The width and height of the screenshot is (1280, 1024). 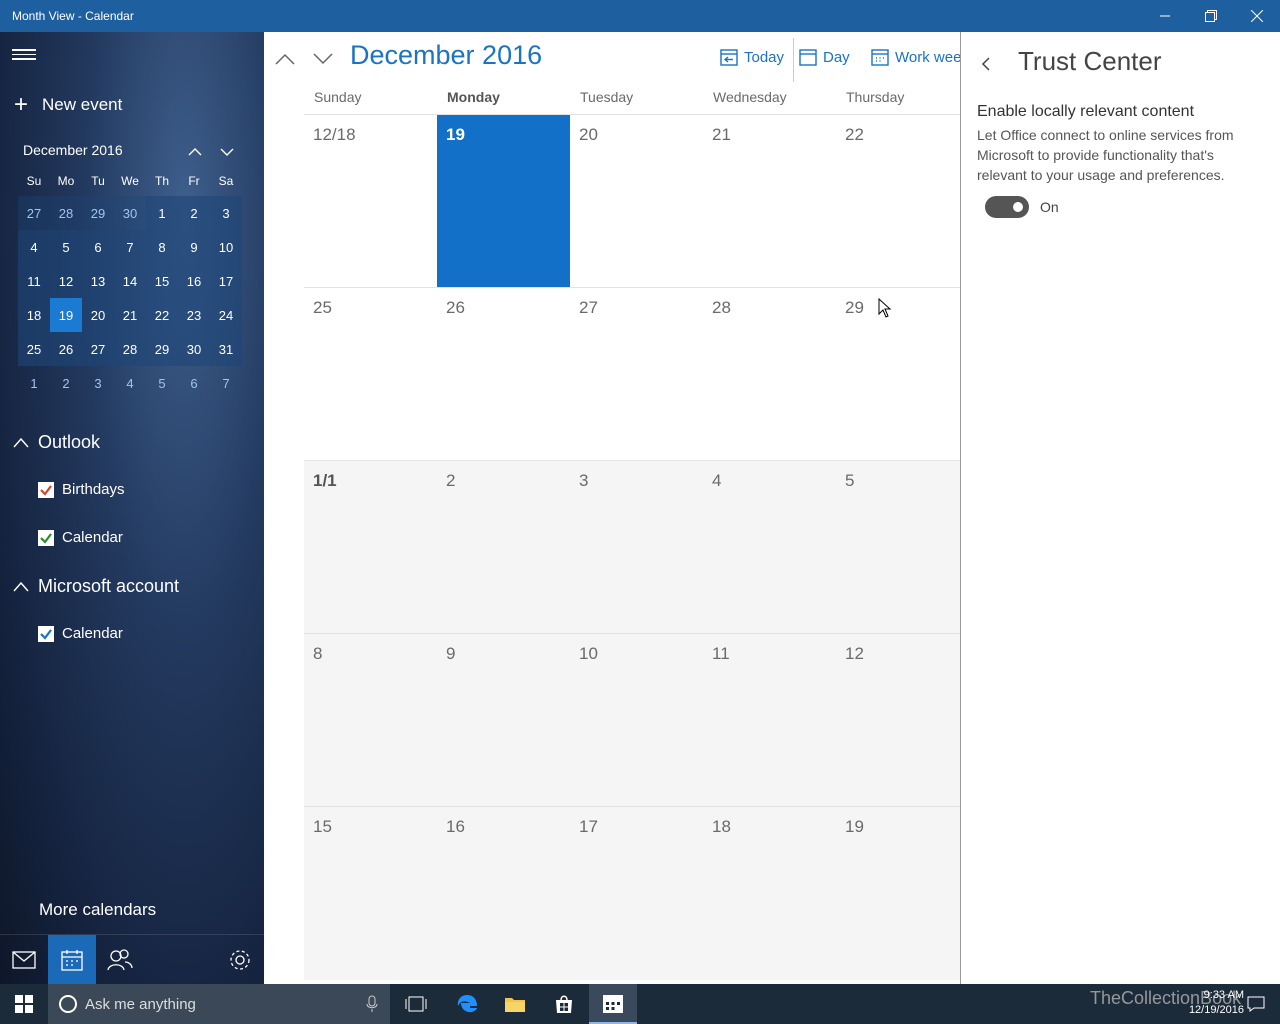 What do you see at coordinates (1257, 16) in the screenshot?
I see `close-button` at bounding box center [1257, 16].